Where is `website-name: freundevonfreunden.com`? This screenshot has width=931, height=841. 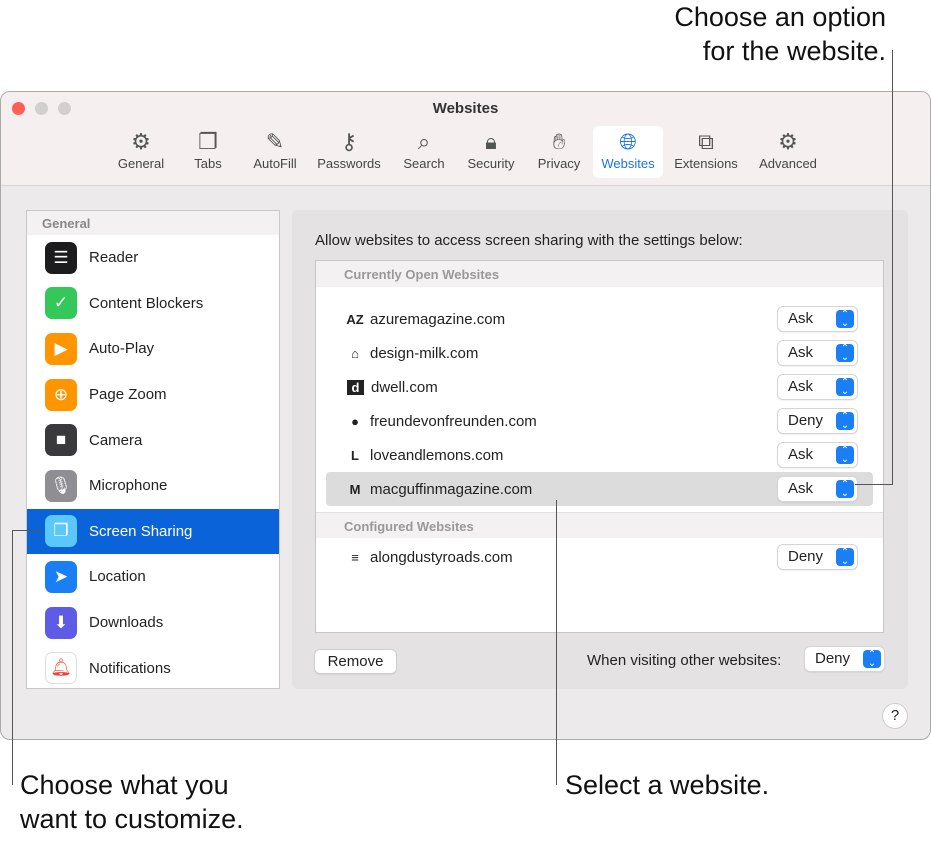
website-name: freundevonfreunden.com is located at coordinates (453, 421).